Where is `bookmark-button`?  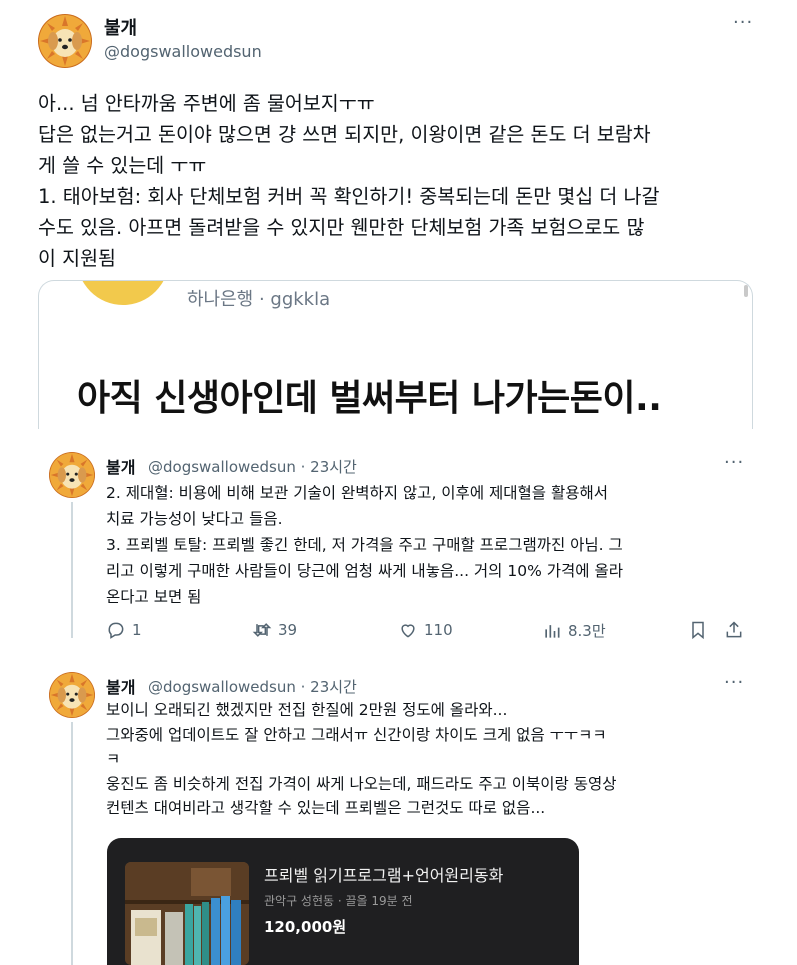
bookmark-button is located at coordinates (698, 630).